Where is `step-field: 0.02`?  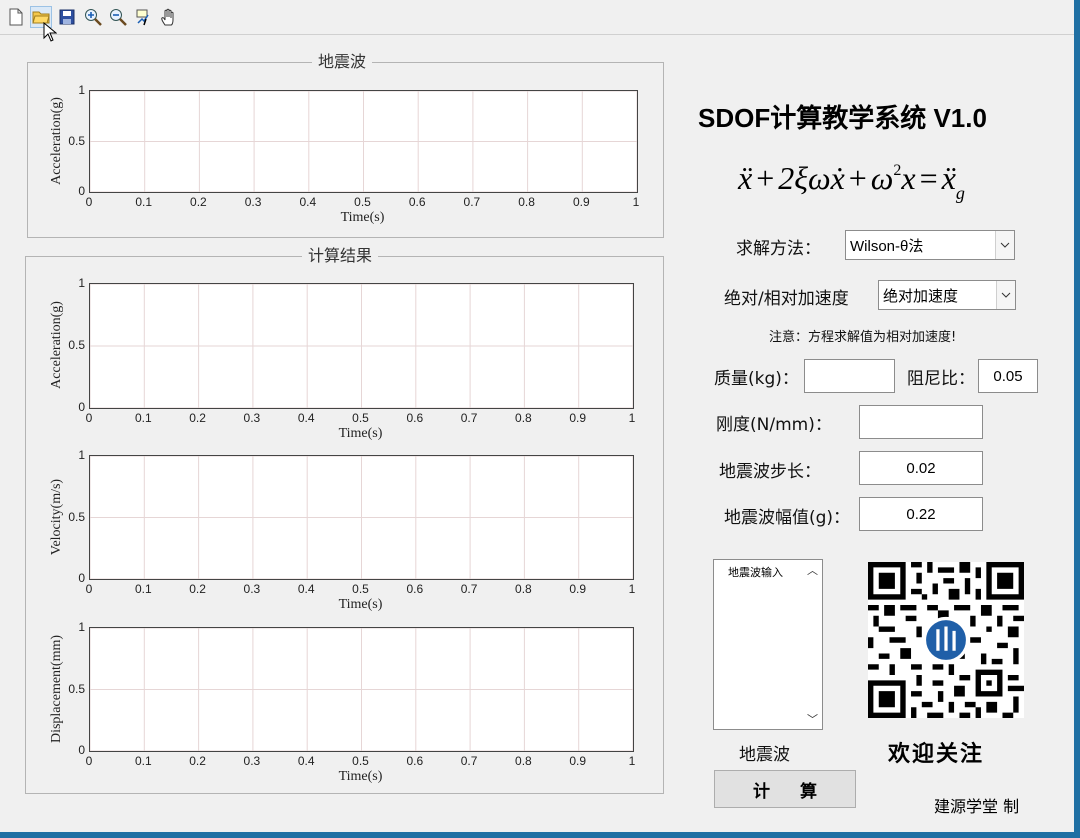 step-field: 0.02 is located at coordinates (921, 468).